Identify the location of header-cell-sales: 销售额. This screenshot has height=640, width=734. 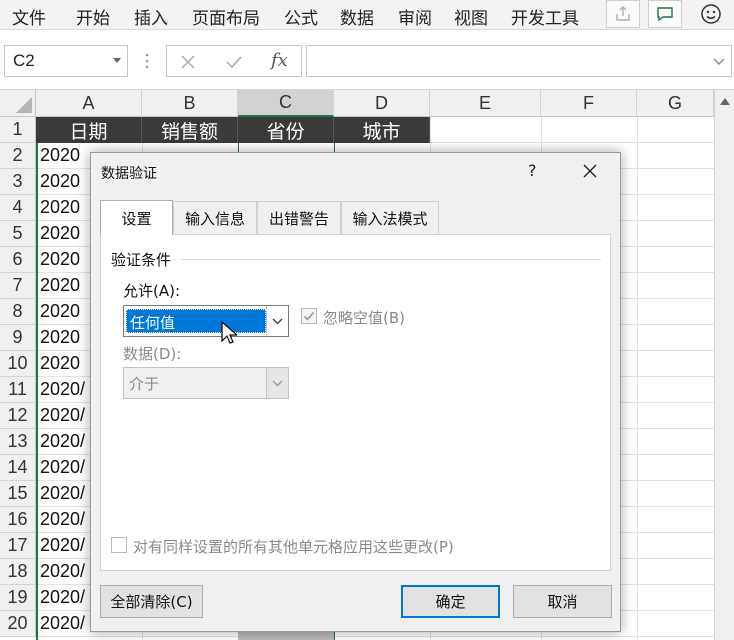
(190, 130).